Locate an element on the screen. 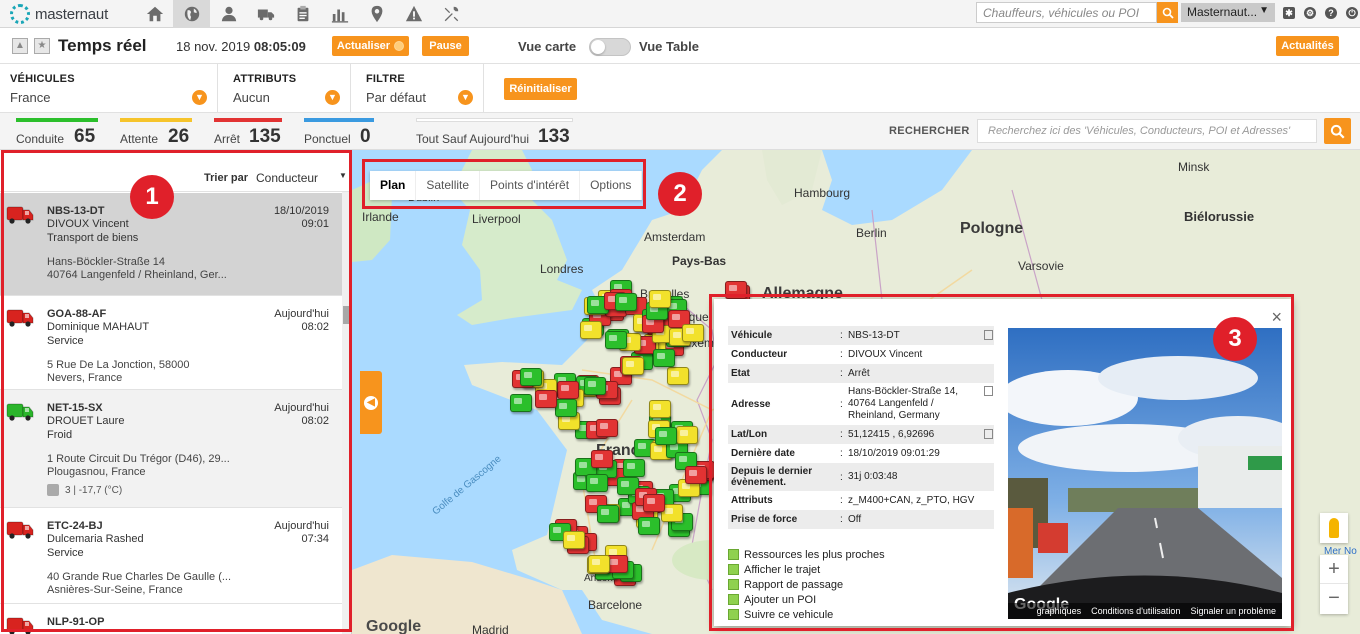  status-driving-label: Conduite is located at coordinates (40, 139).